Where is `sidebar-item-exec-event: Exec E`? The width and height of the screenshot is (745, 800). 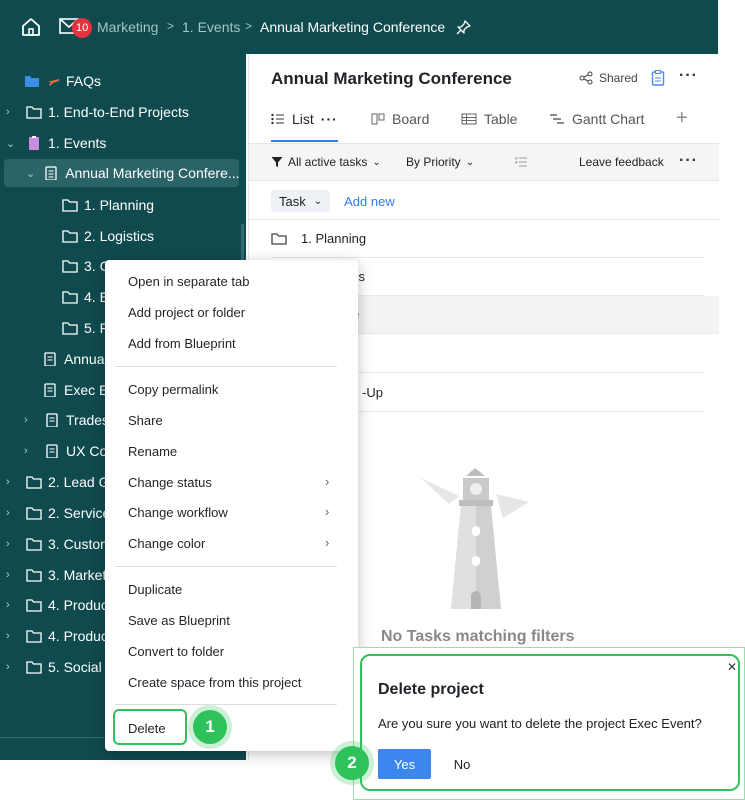 sidebar-item-exec-event: Exec E is located at coordinates (75, 390).